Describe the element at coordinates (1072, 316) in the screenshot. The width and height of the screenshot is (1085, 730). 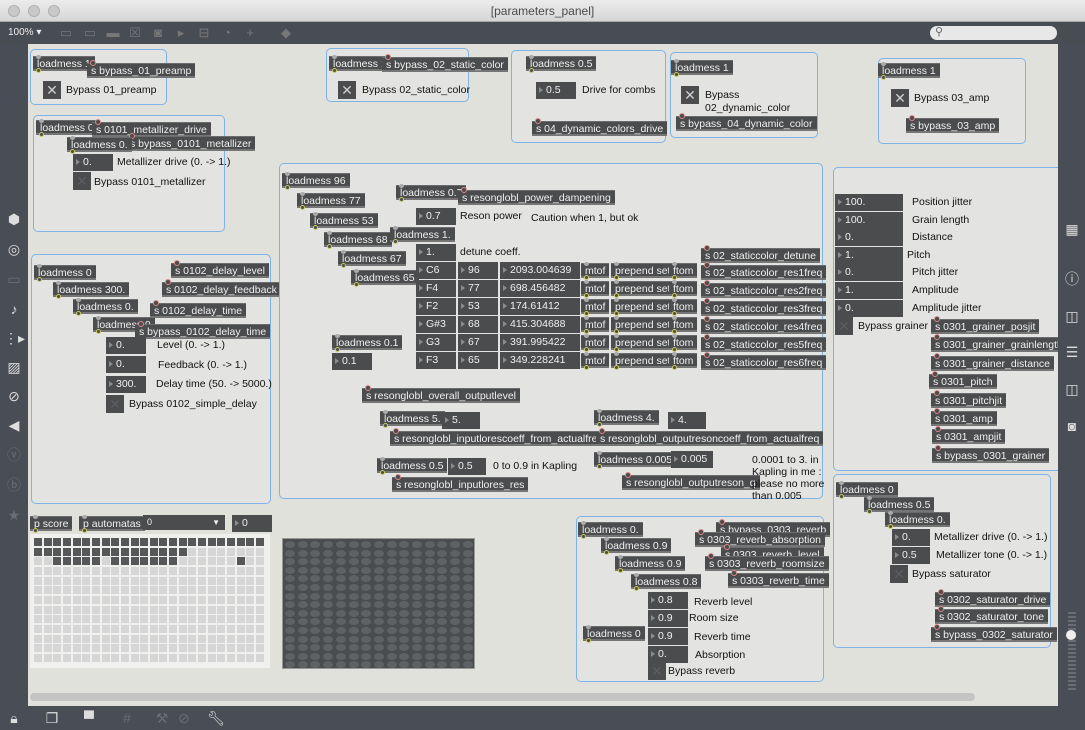
I see `book-icon: ◫` at that location.